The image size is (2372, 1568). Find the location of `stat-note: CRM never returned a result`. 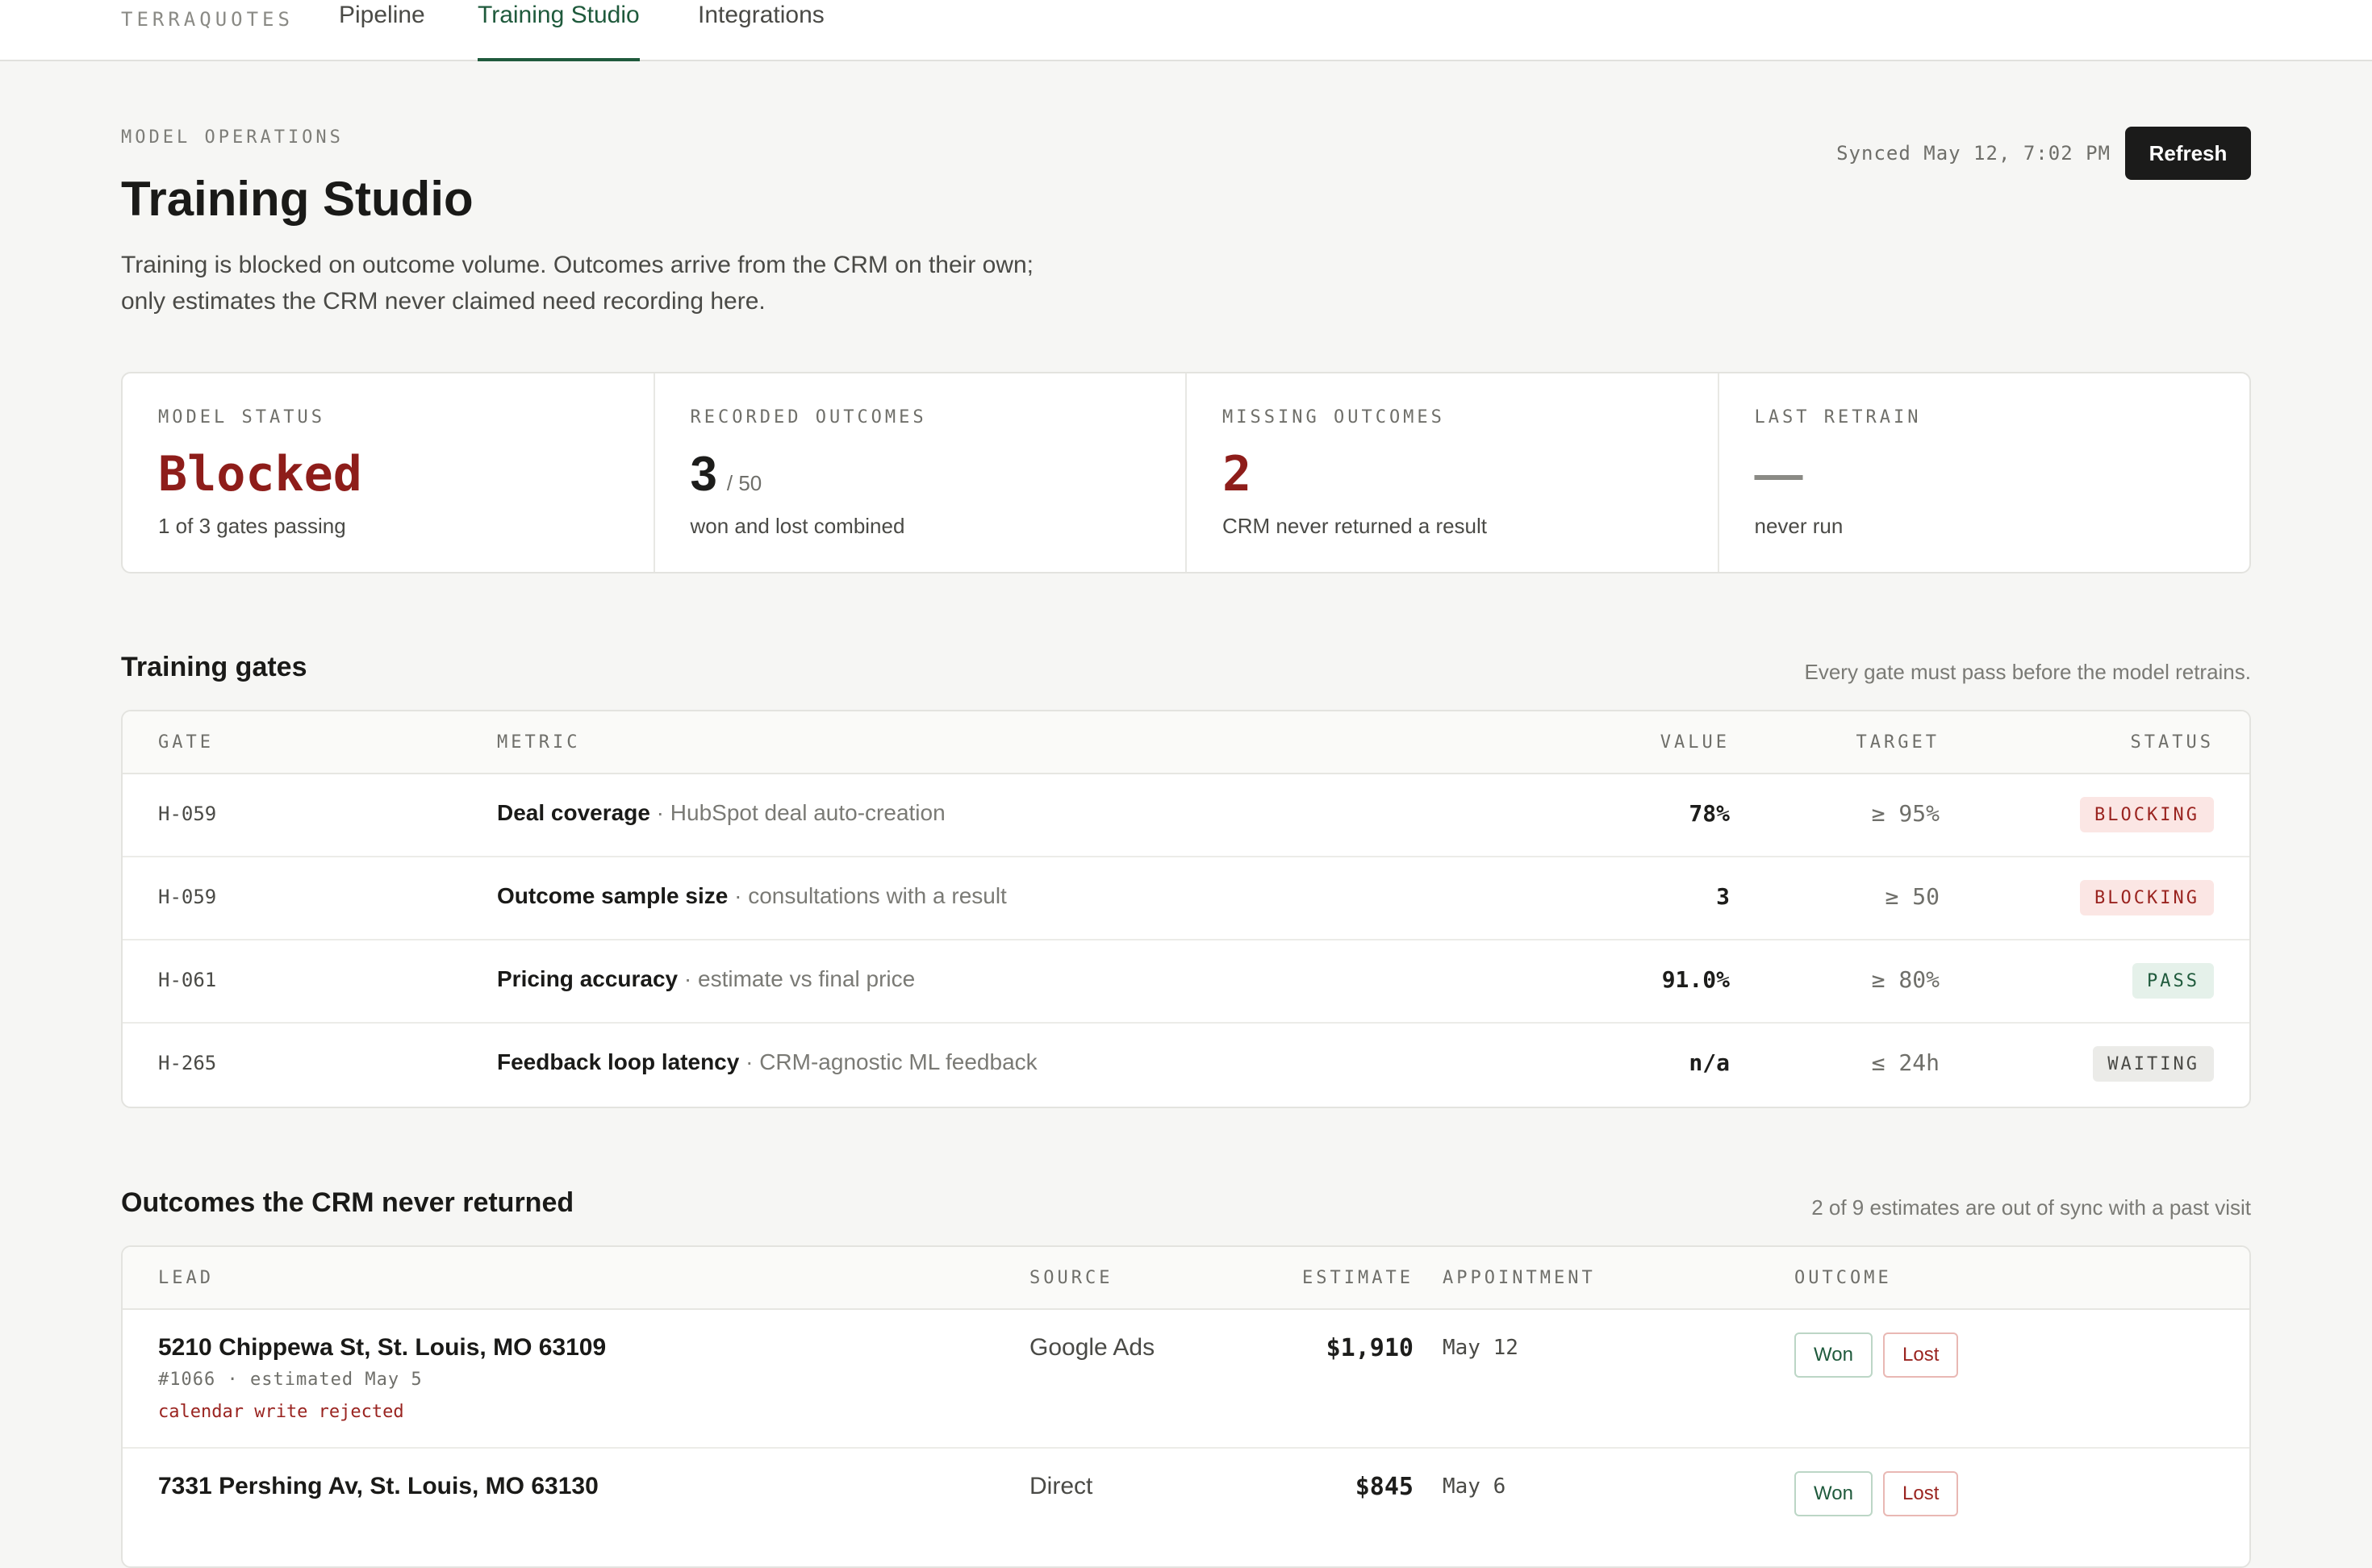

stat-note: CRM never returned a result is located at coordinates (1355, 526).